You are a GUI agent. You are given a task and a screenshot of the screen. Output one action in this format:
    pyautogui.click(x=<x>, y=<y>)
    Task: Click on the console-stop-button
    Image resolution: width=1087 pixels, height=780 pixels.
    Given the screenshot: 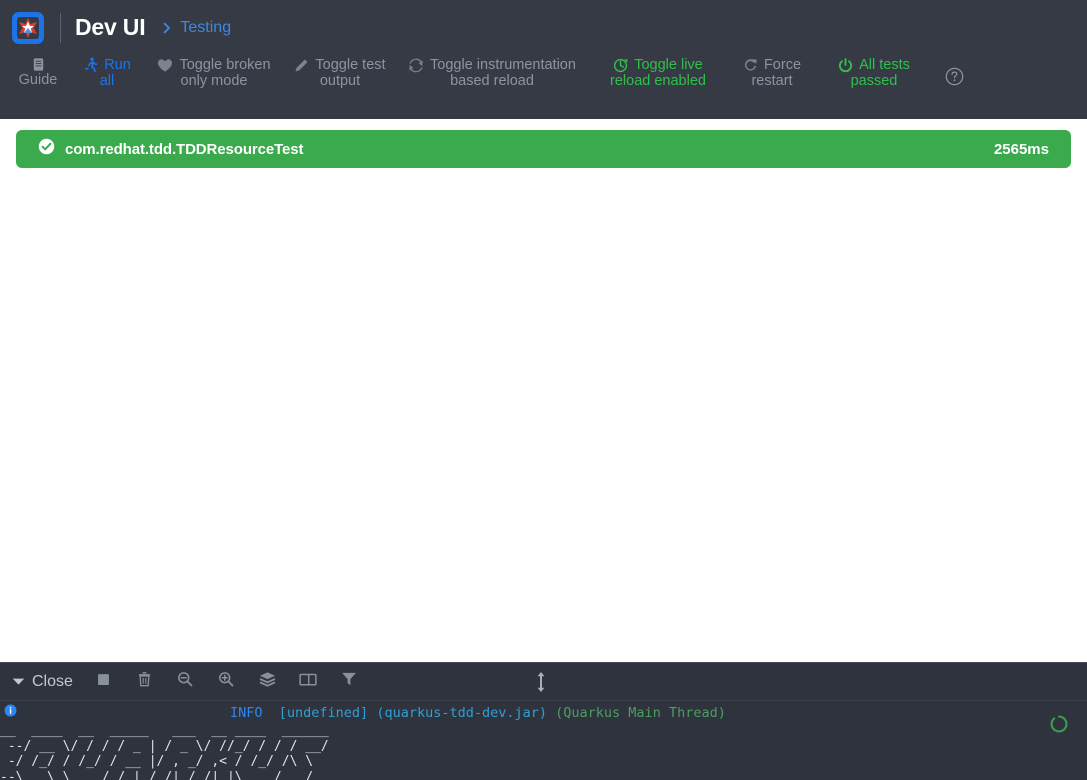 What is the action you would take?
    pyautogui.click(x=103, y=682)
    